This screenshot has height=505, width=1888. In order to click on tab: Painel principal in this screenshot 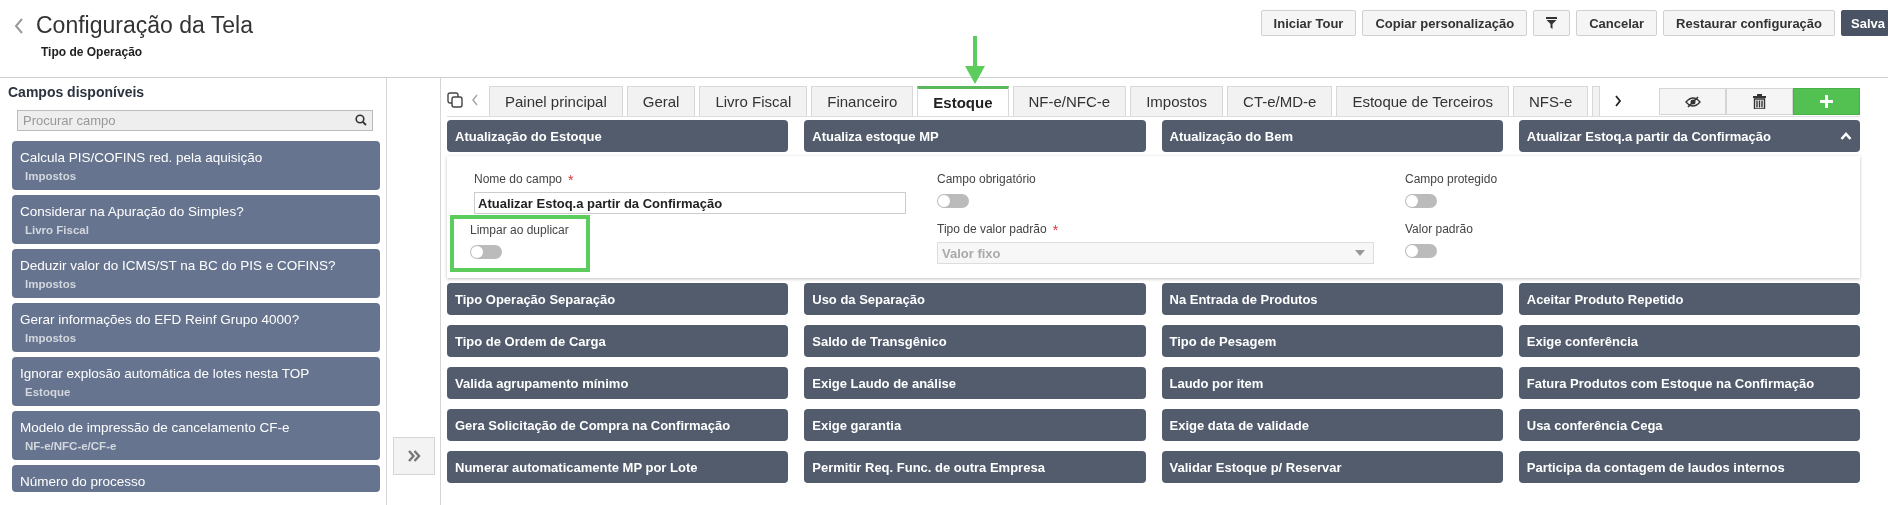, I will do `click(556, 101)`.